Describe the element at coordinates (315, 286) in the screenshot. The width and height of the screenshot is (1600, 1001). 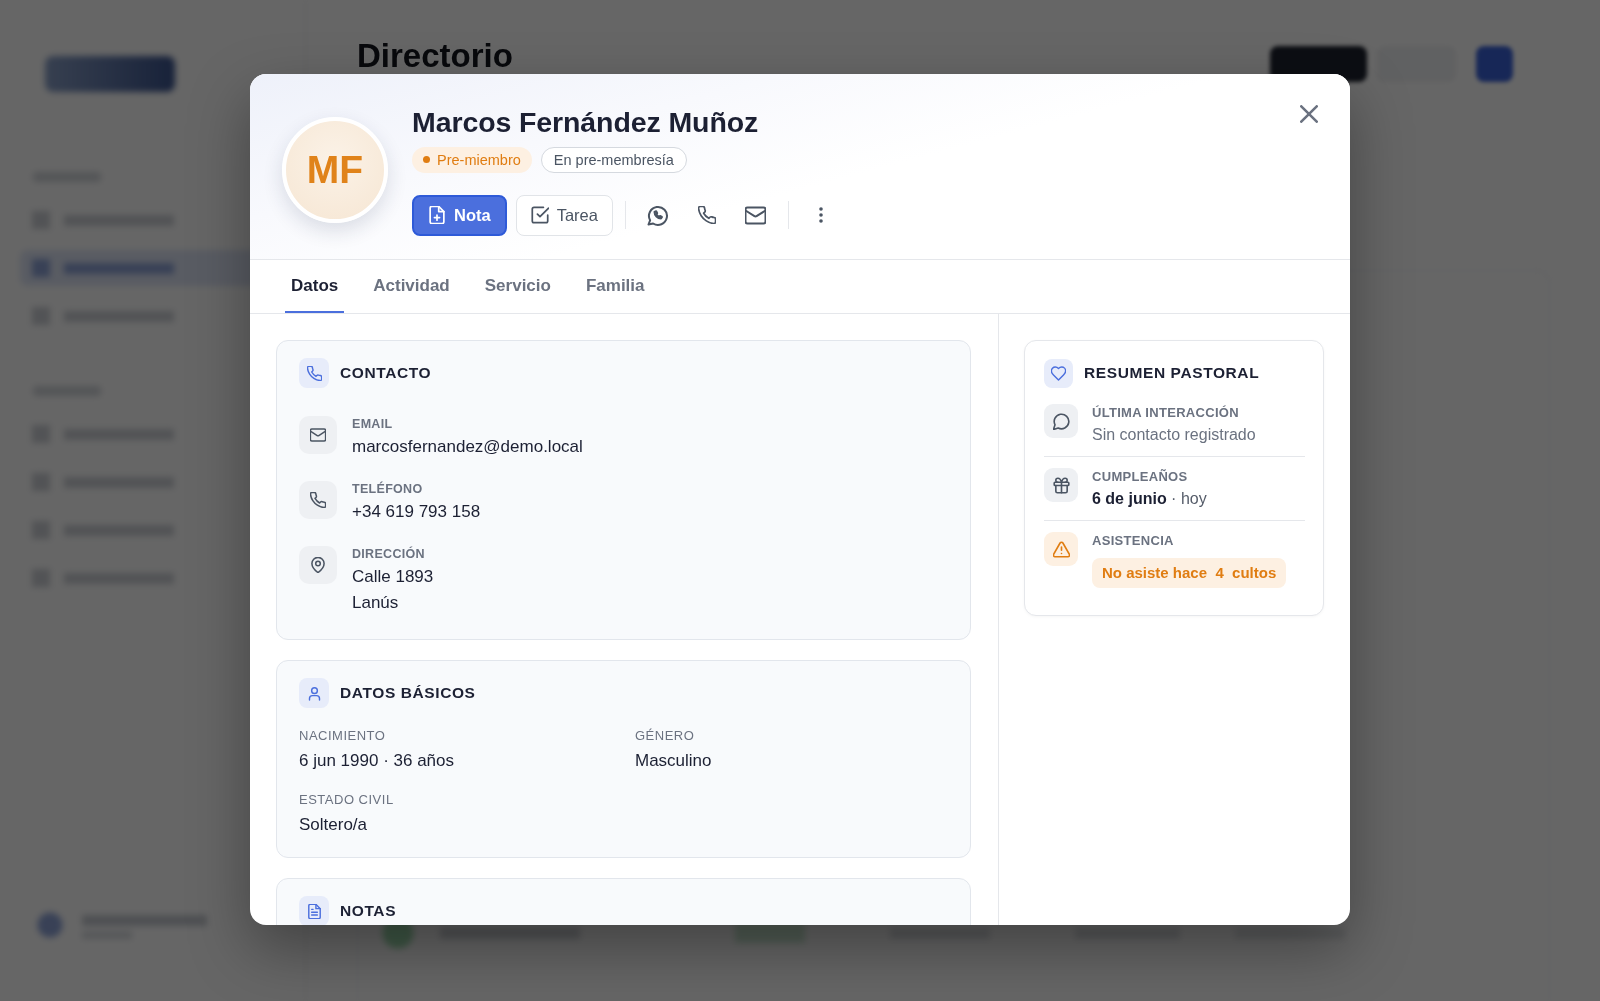
I see `tab: Datos` at that location.